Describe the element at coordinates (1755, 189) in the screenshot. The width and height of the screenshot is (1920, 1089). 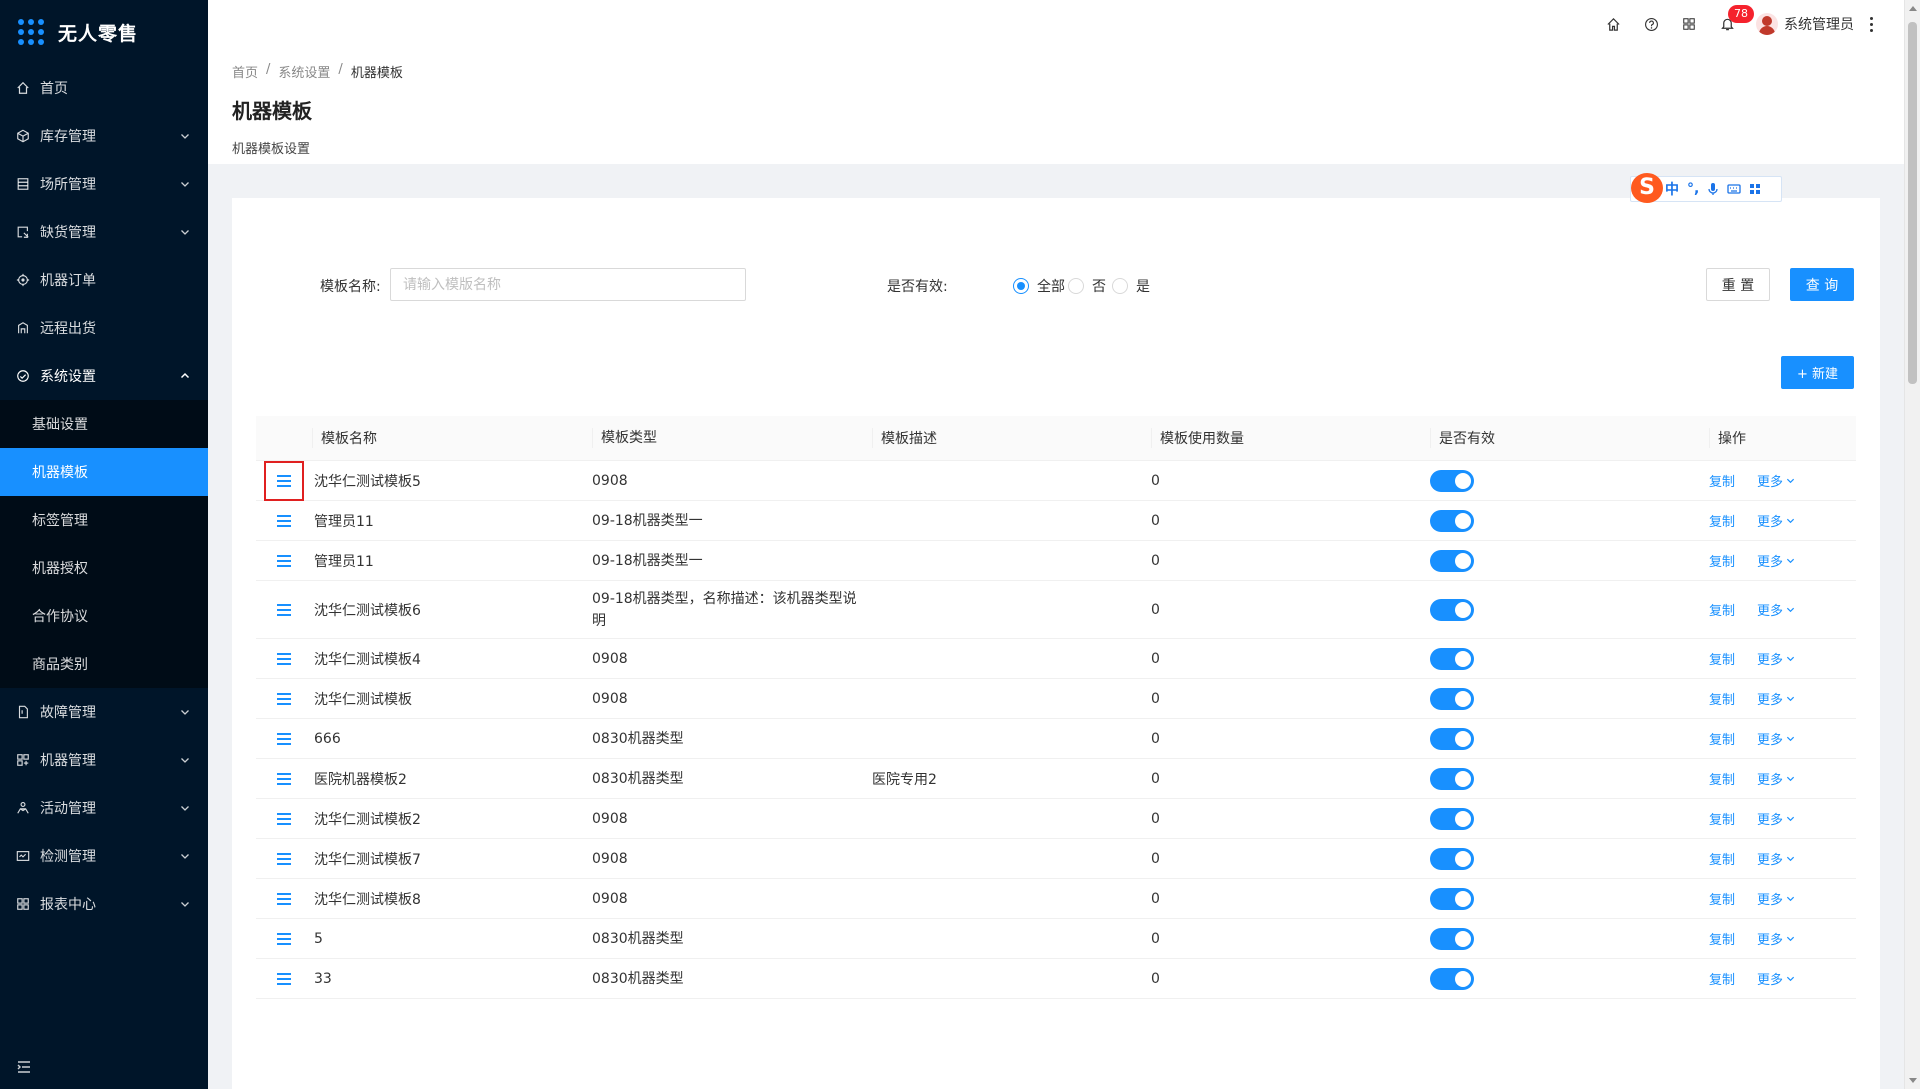
I see `toolbox-icon` at that location.